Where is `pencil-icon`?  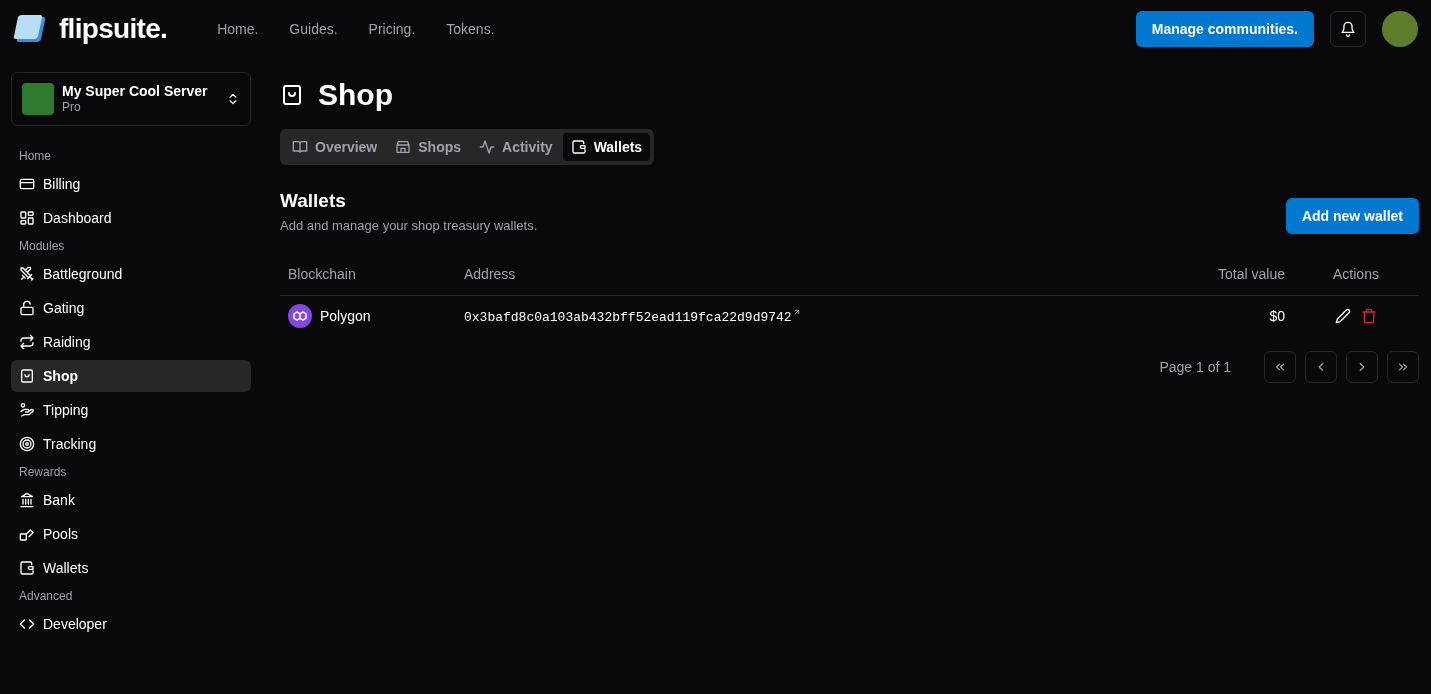
pencil-icon is located at coordinates (1343, 316).